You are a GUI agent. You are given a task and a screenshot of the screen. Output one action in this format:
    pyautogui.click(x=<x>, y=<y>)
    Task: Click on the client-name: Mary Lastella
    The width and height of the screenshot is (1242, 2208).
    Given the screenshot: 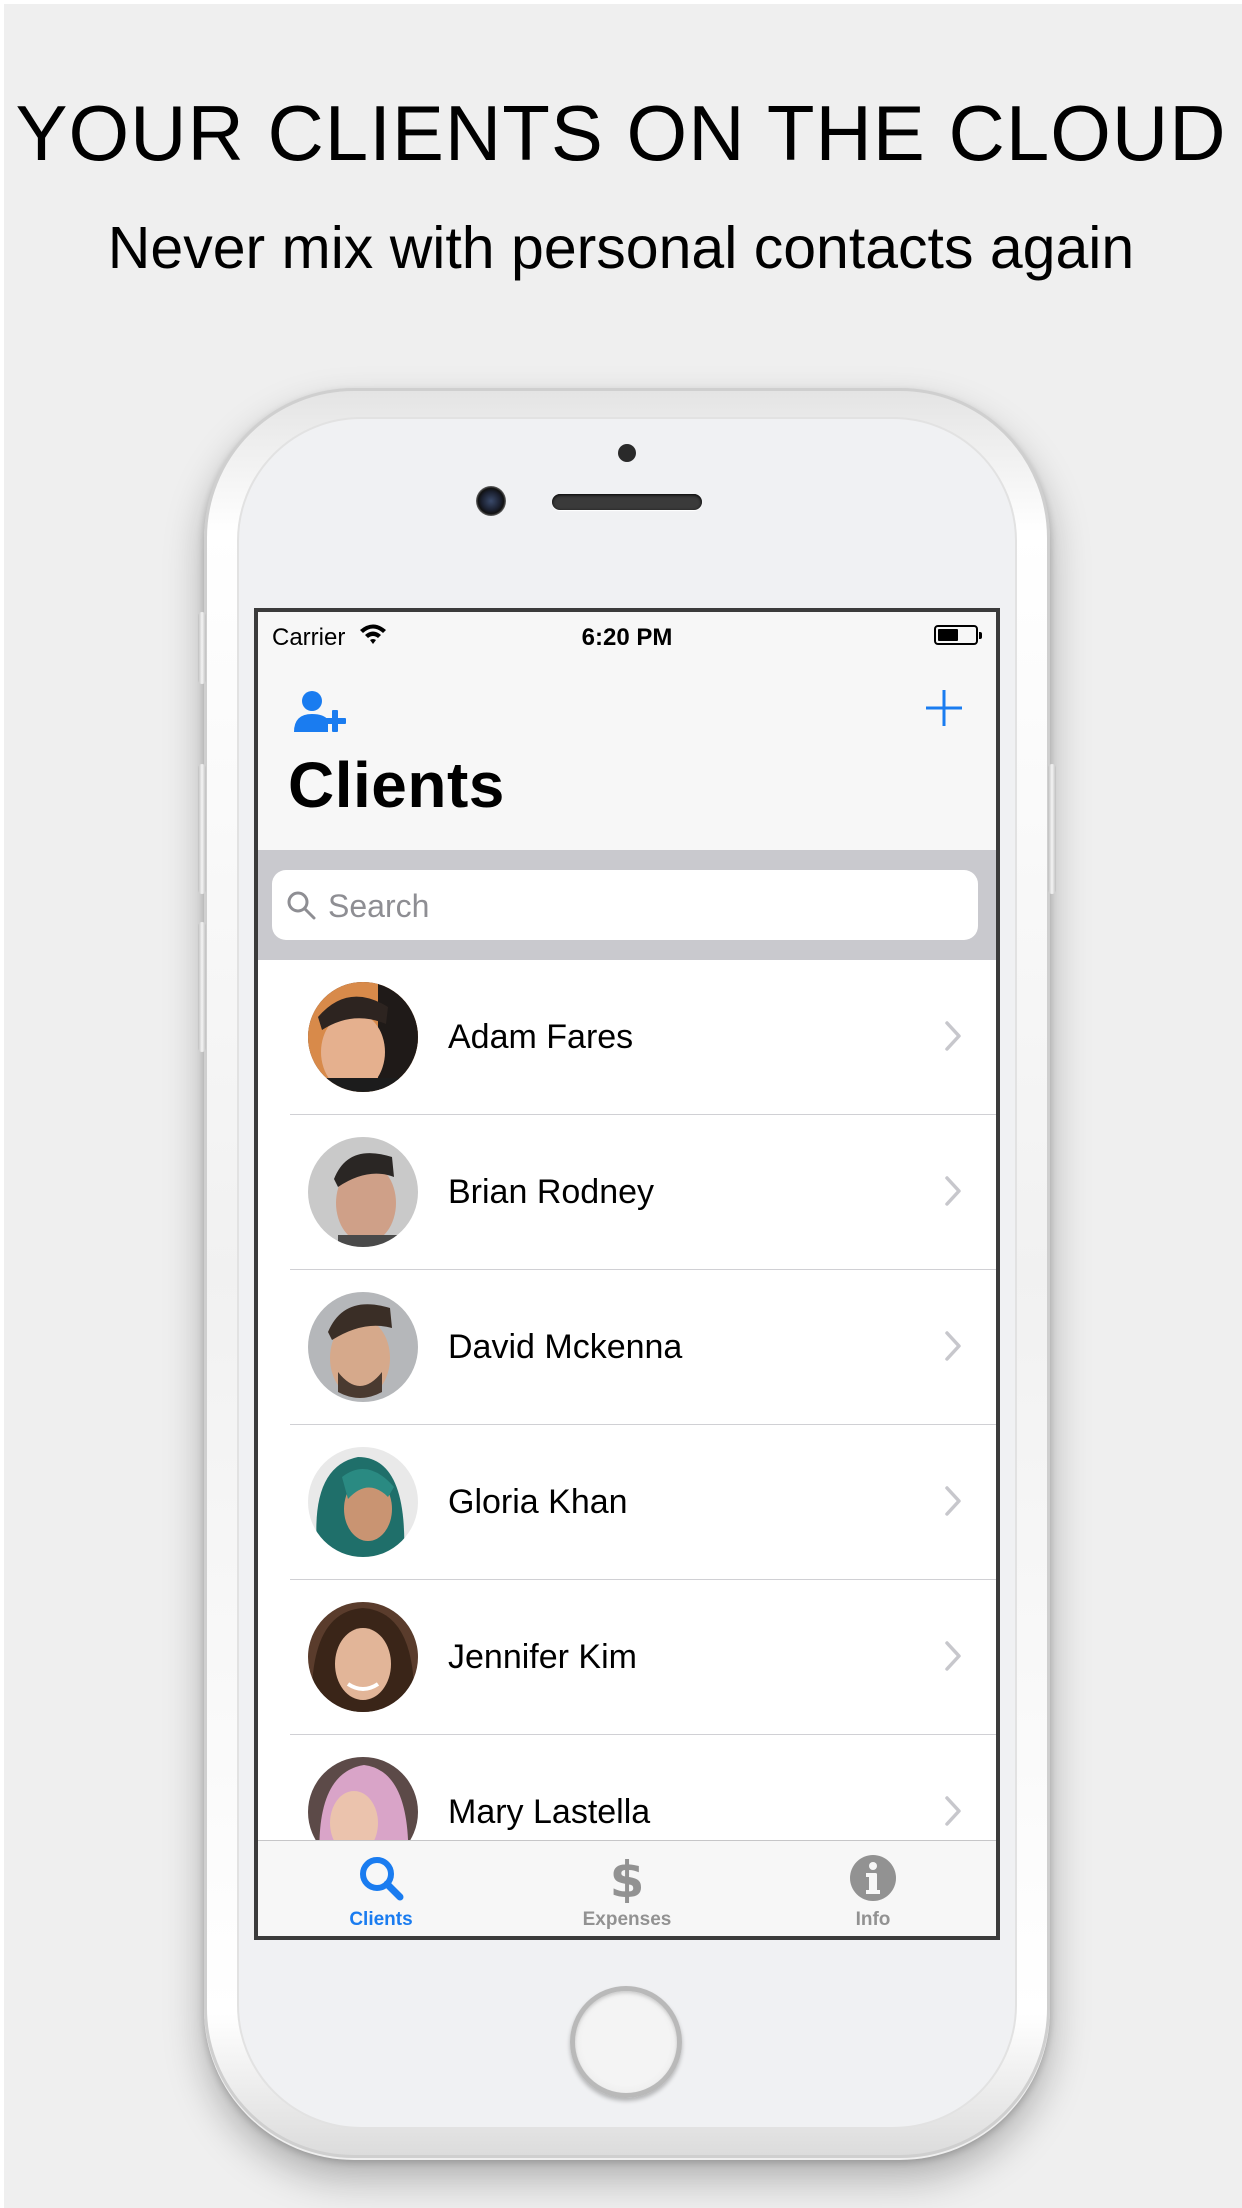 What is the action you would take?
    pyautogui.click(x=549, y=1812)
    